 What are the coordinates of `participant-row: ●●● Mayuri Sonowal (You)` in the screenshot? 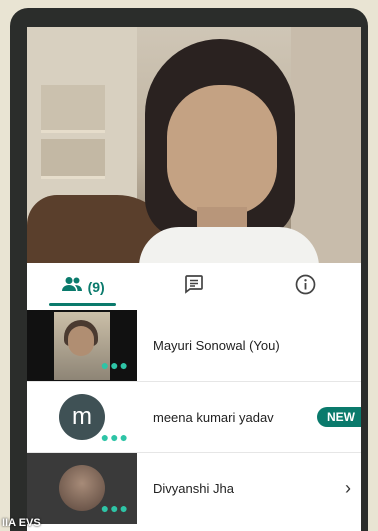 It's located at (194, 345).